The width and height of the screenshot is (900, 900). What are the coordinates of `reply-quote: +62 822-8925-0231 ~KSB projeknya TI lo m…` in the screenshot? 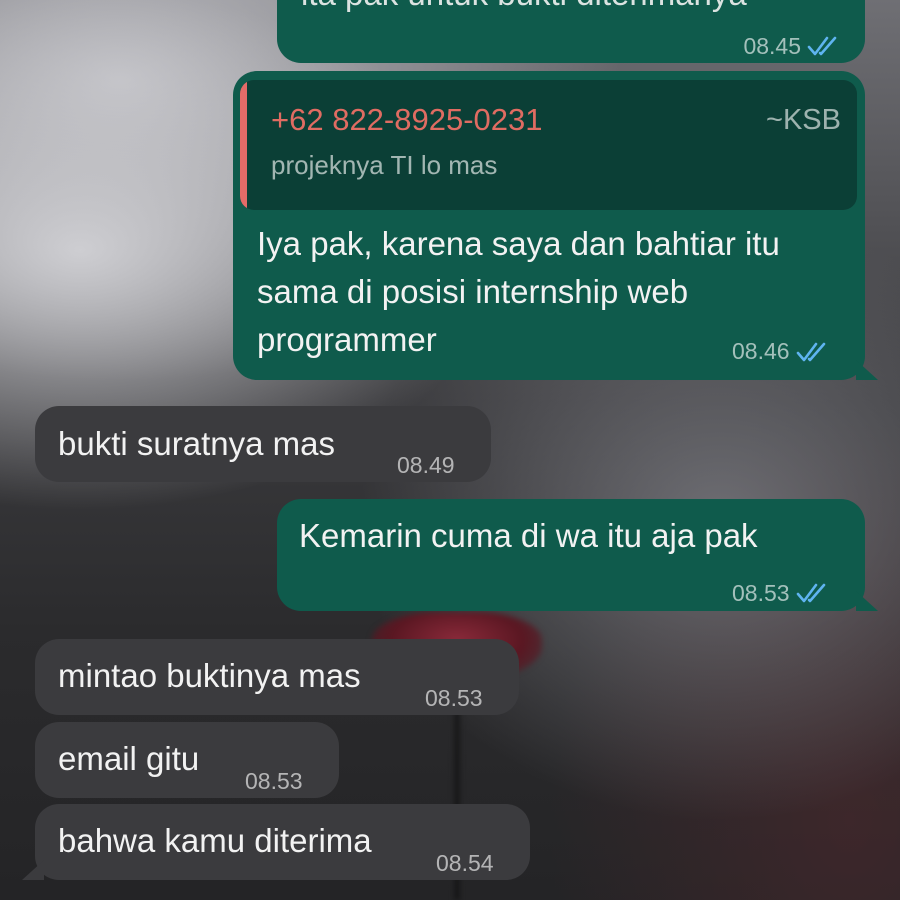 It's located at (548, 145).